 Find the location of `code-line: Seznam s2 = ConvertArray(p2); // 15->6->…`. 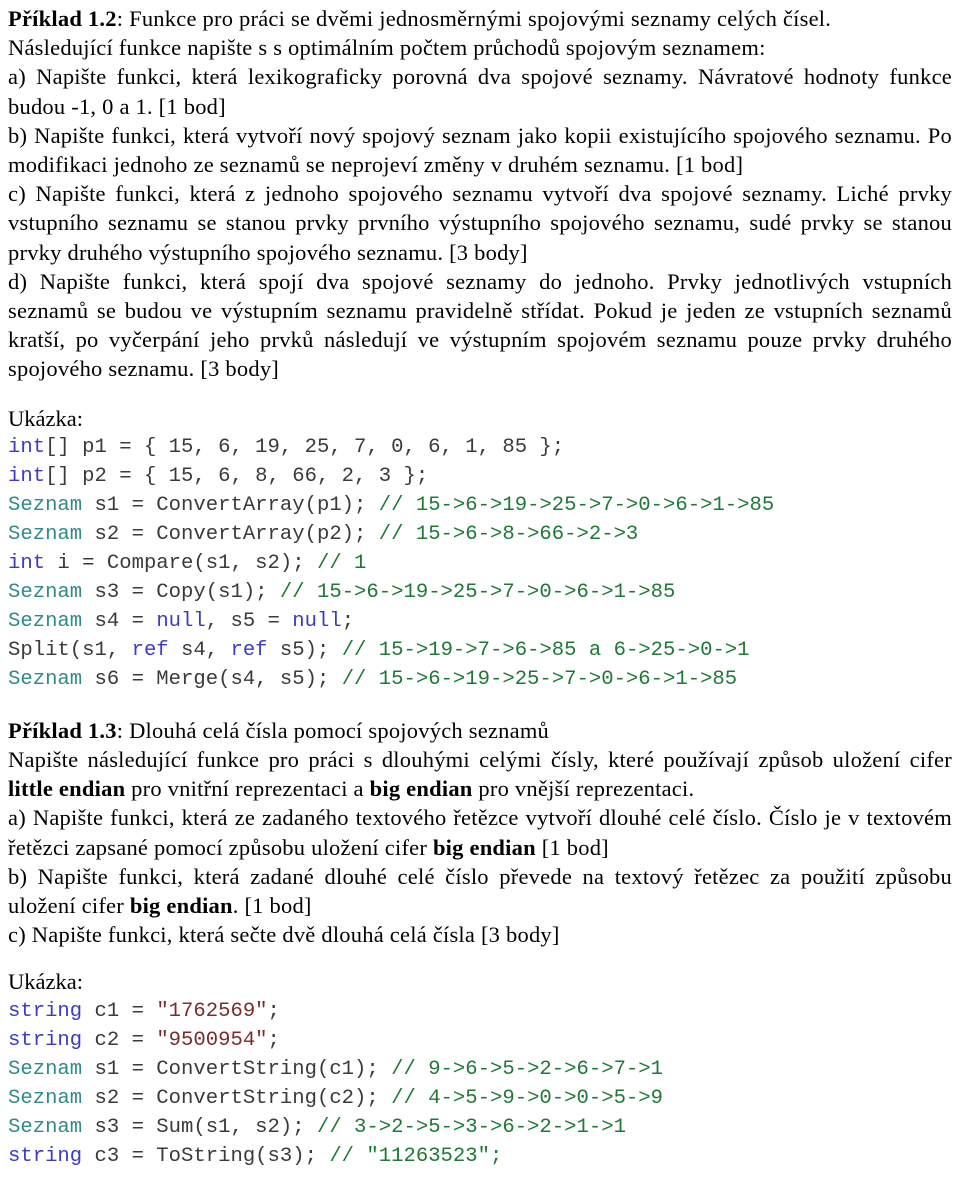

code-line: Seznam s2 = ConvertArray(p2); // 15->6->… is located at coordinates (480, 534).